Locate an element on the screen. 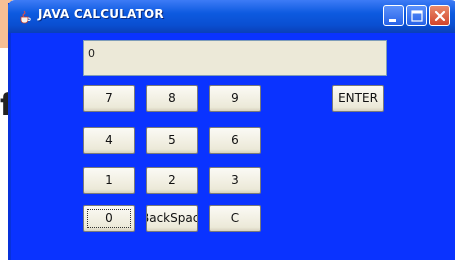  close-icon is located at coordinates (440, 16).